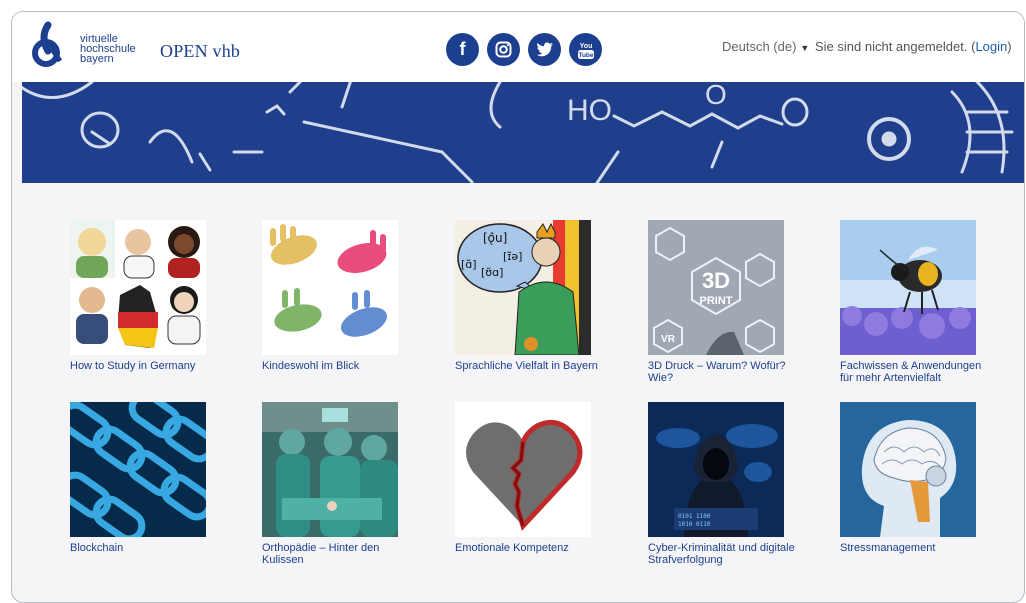  What do you see at coordinates (523, 287) in the screenshot?
I see `course-image: [ǫ̂u] [ɪ̃ə] [ɑ̃] [ʊ̃ɑ]` at bounding box center [523, 287].